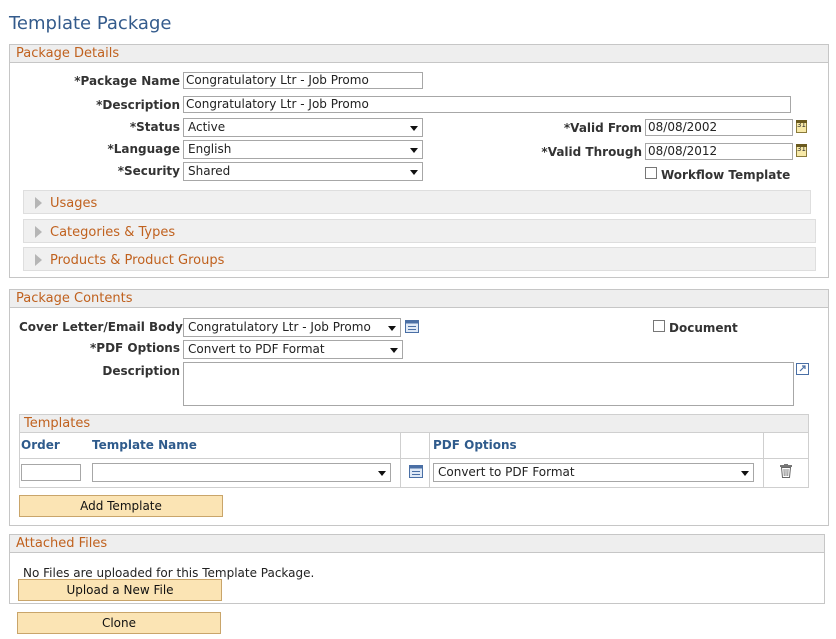 This screenshot has width=836, height=639. What do you see at coordinates (207, 127) in the screenshot?
I see `status-value: Active` at bounding box center [207, 127].